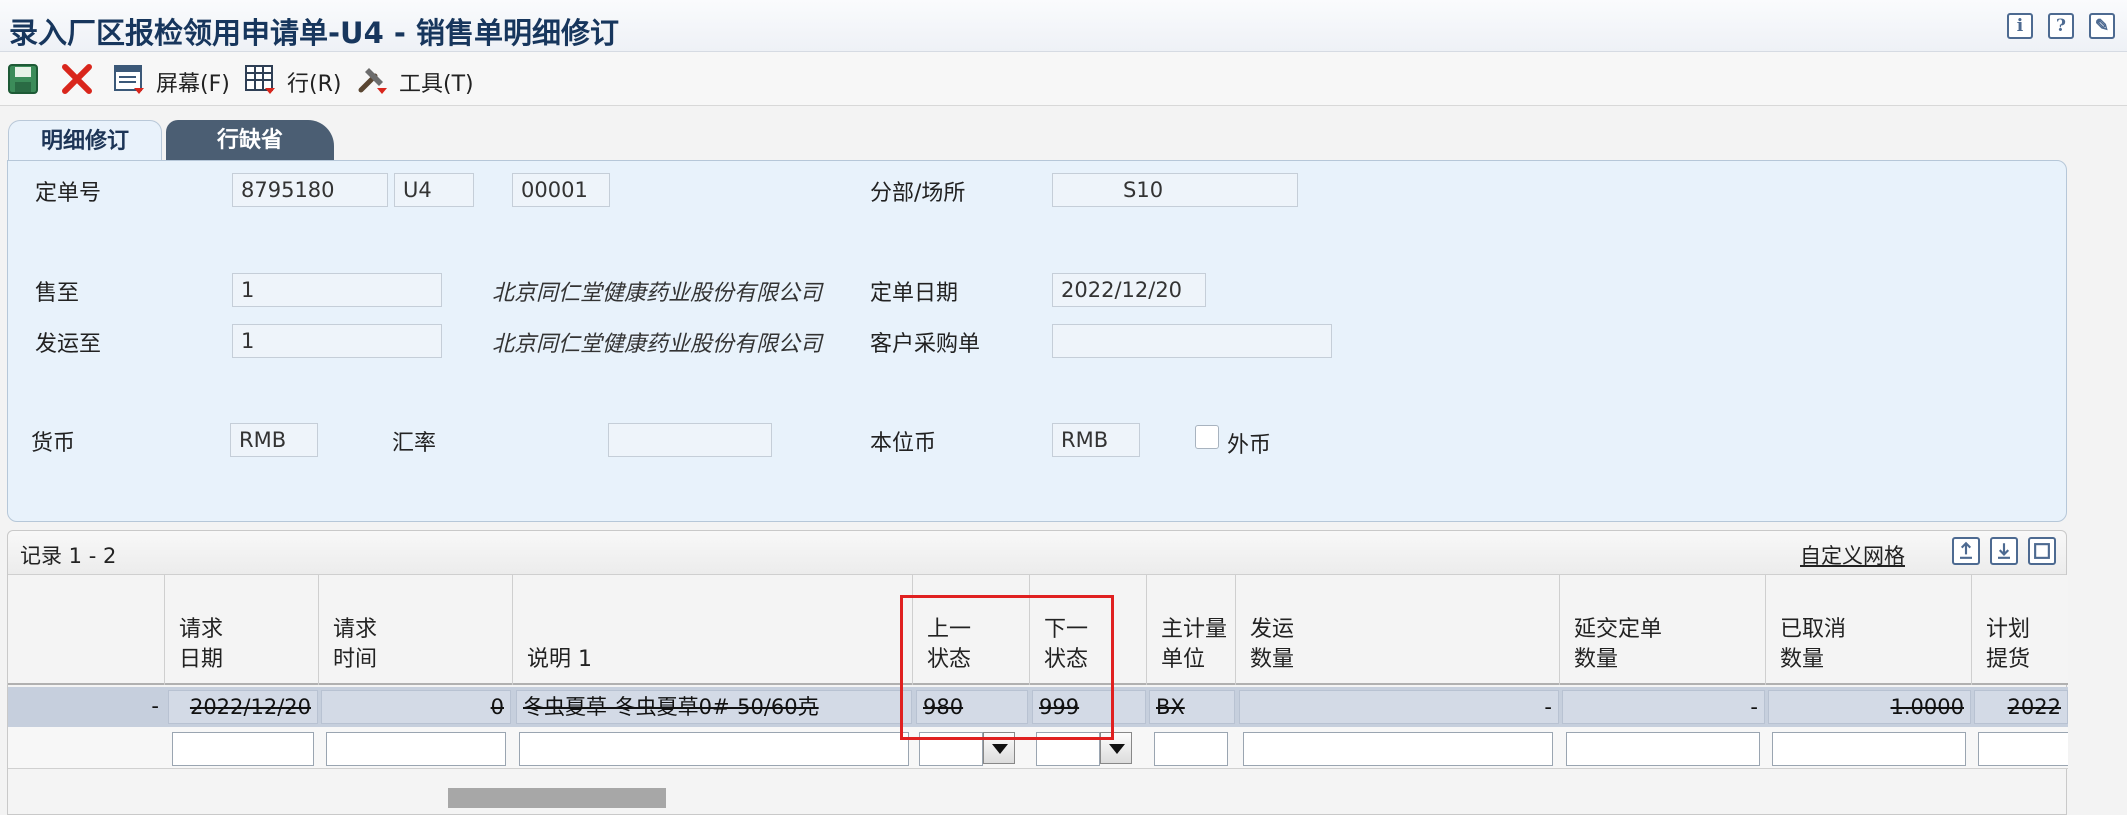 This screenshot has width=2127, height=815. I want to click on order-date-field: 2022/12/20, so click(1129, 290).